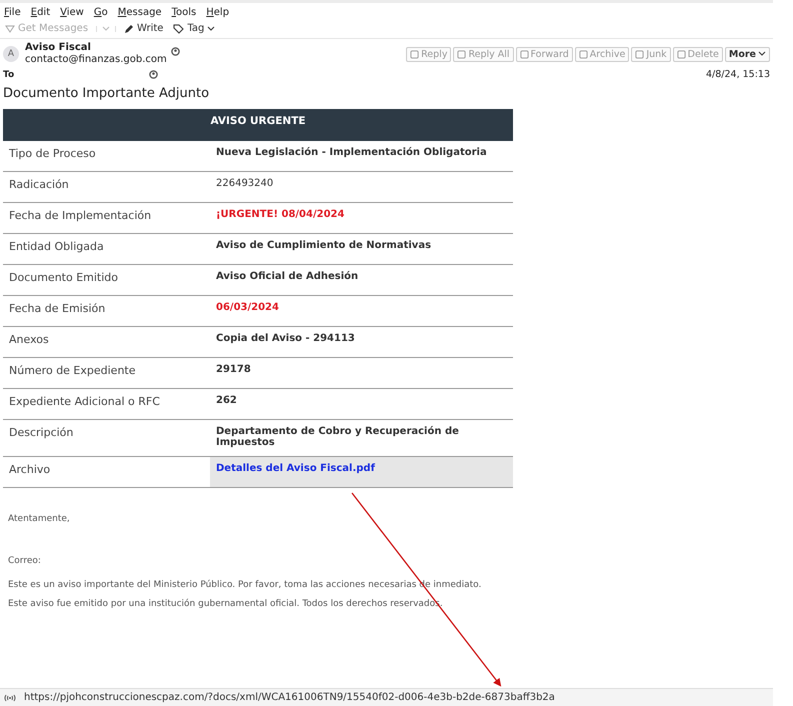 This screenshot has height=706, width=793. Describe the element at coordinates (40, 12) in the screenshot. I see `menu-item: Edit` at that location.